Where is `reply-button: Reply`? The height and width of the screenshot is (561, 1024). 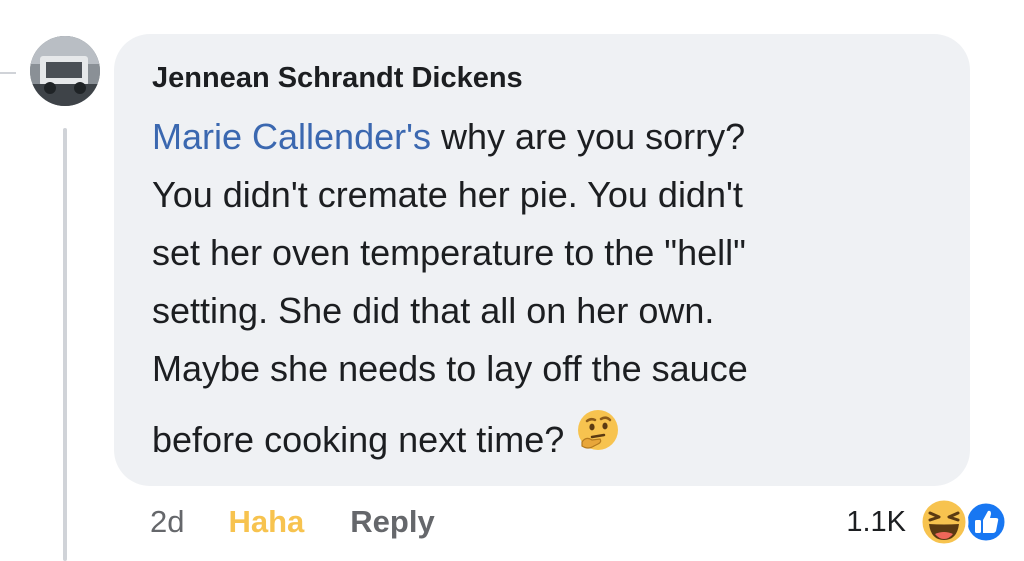
reply-button: Reply is located at coordinates (392, 522).